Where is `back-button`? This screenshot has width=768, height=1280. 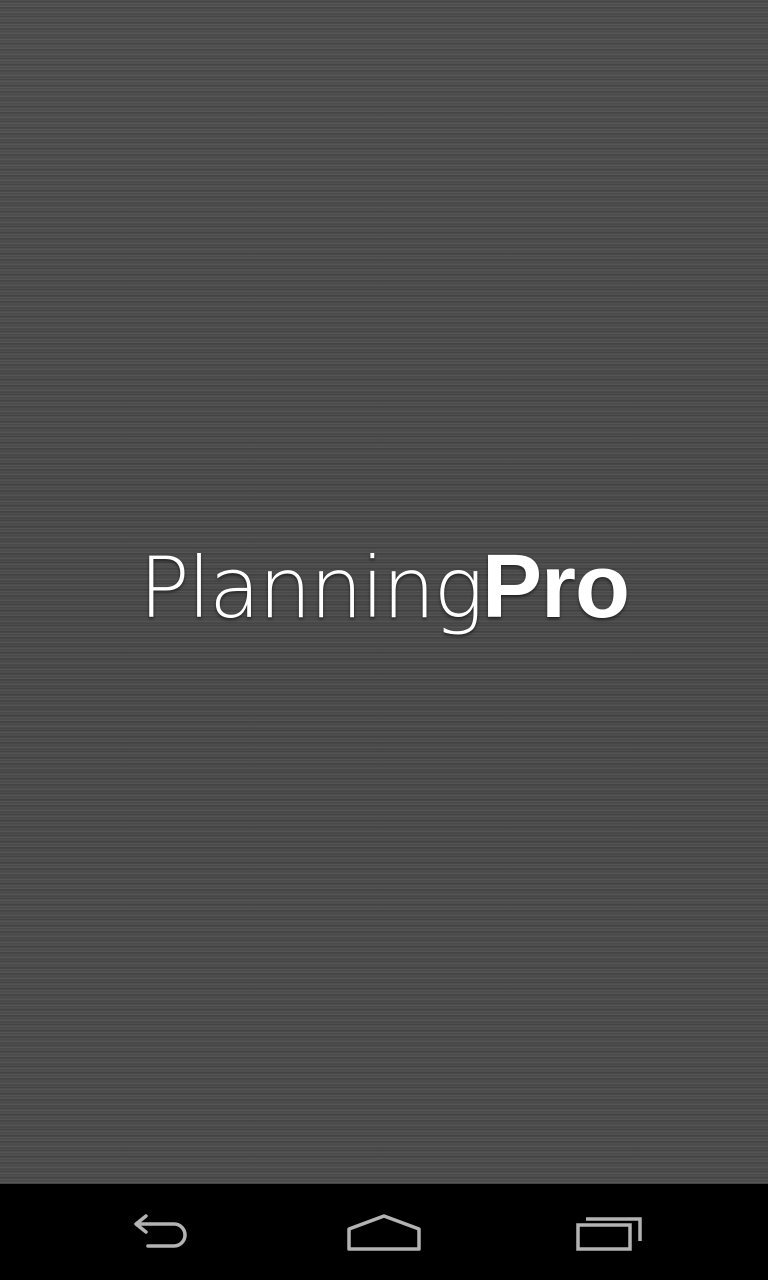 back-button is located at coordinates (160, 1232).